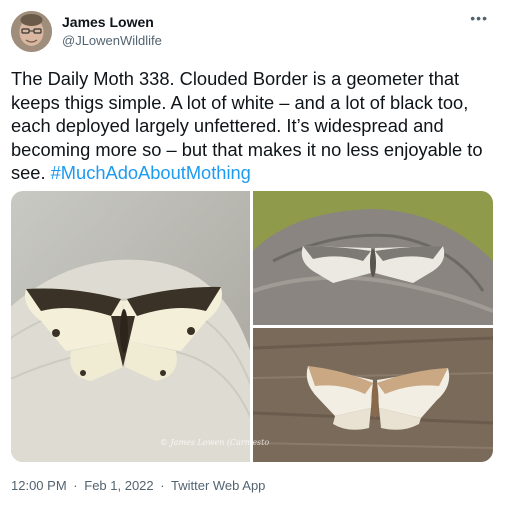  Describe the element at coordinates (108, 22) in the screenshot. I see `author-name: James Lowen` at that location.